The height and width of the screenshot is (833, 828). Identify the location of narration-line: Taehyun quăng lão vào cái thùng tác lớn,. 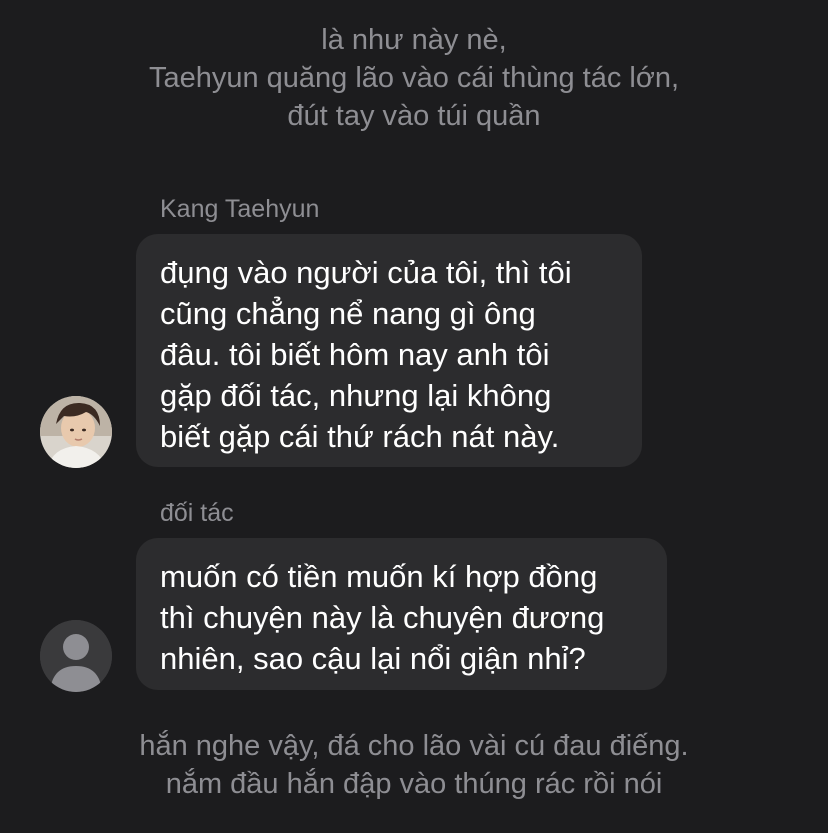
(414, 78).